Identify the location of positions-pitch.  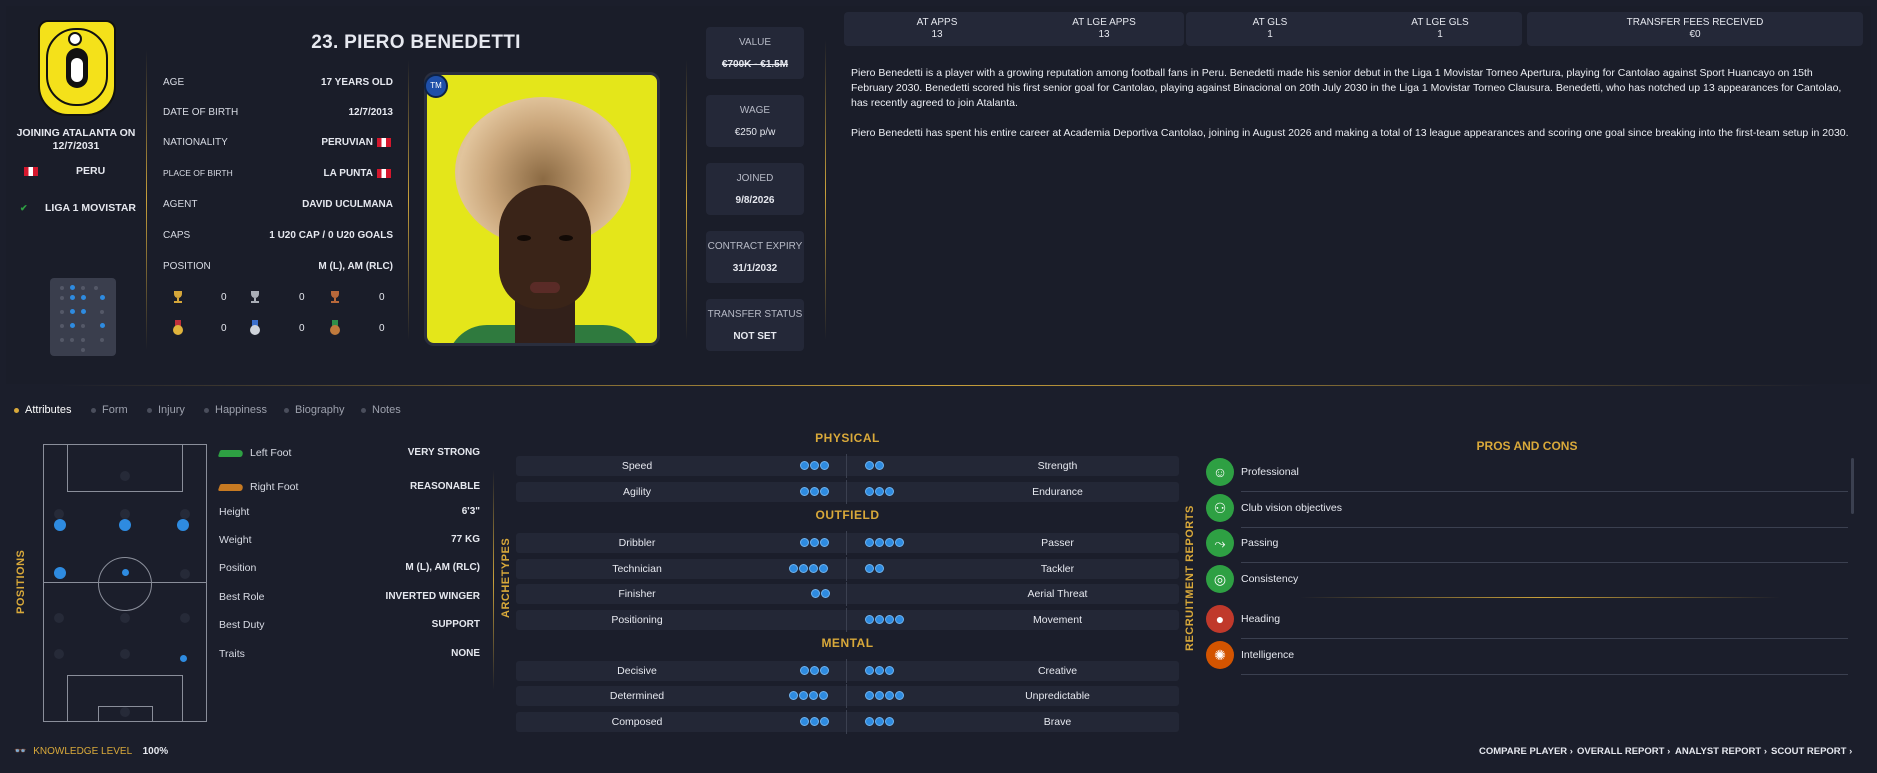
(125, 583).